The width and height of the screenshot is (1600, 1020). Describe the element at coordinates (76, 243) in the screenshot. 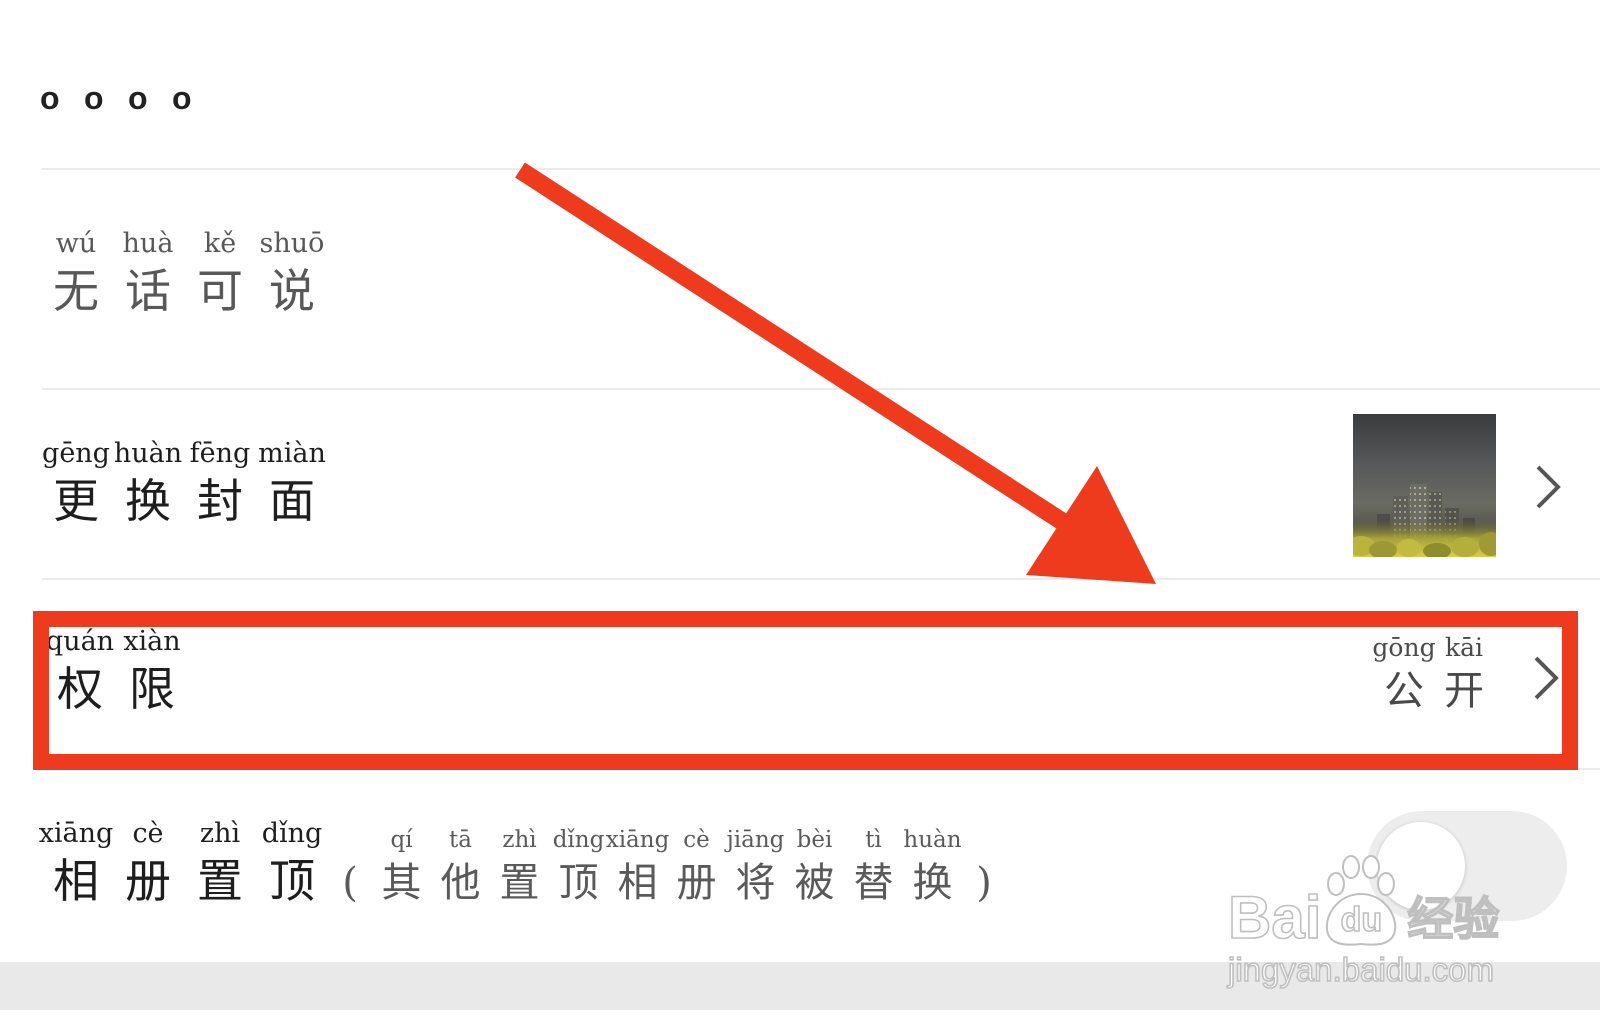

I see `pinyin-text: wú` at that location.